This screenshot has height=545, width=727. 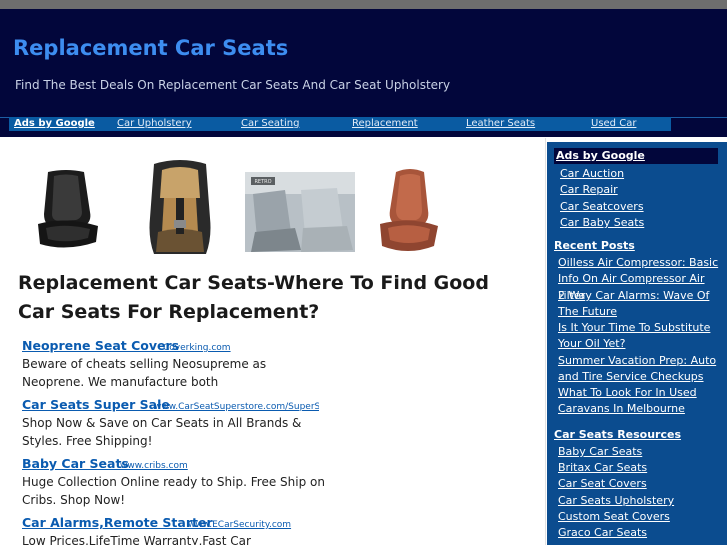 I want to click on ad-domain: www.ECarSecurity.com, so click(x=239, y=525).